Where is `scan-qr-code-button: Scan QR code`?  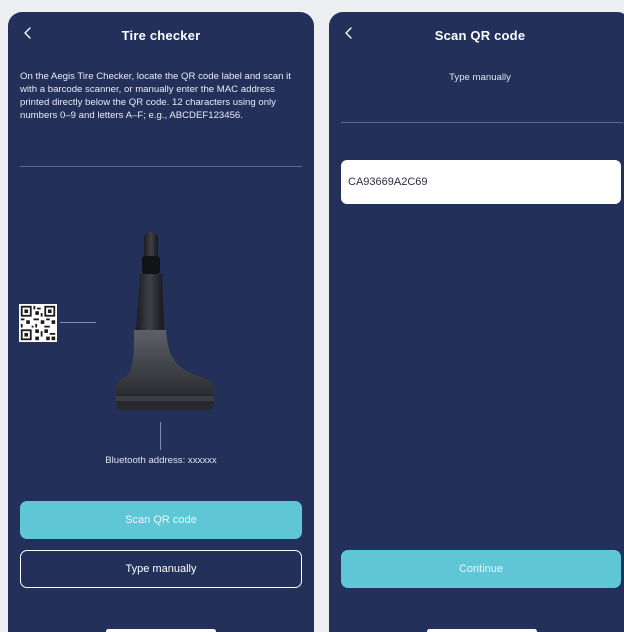 scan-qr-code-button: Scan QR code is located at coordinates (161, 520).